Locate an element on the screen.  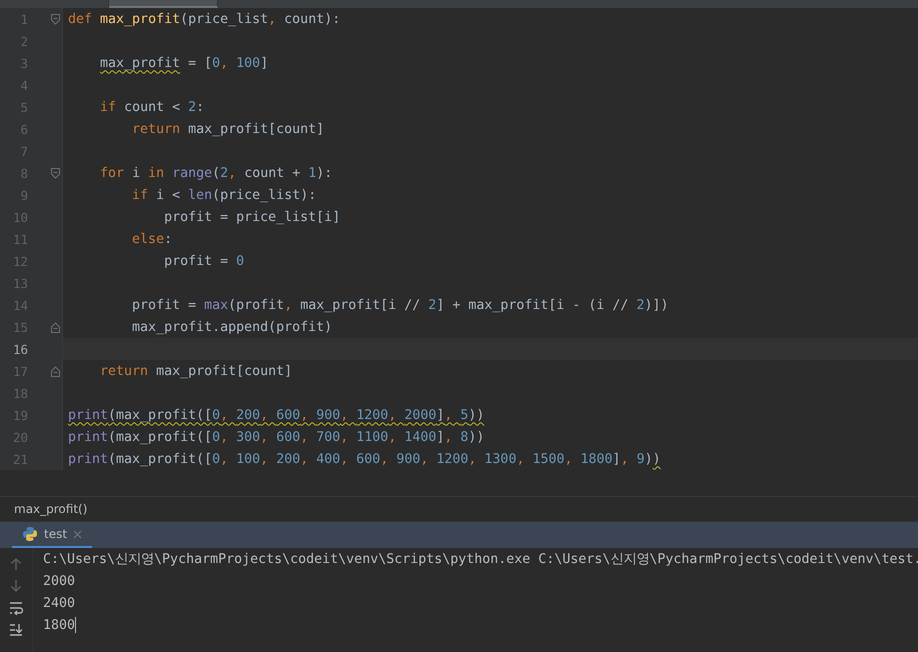
code-line: profit = price_list[i] is located at coordinates (251, 217).